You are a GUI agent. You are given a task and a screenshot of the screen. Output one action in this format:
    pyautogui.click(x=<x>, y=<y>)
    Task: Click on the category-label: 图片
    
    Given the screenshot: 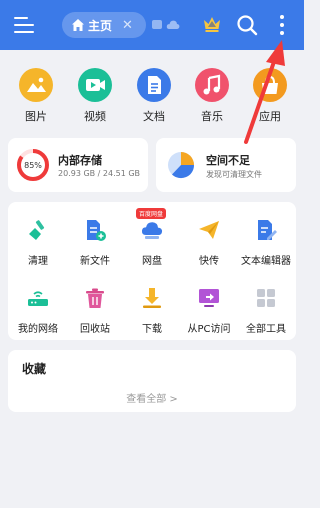 What is the action you would take?
    pyautogui.click(x=36, y=116)
    